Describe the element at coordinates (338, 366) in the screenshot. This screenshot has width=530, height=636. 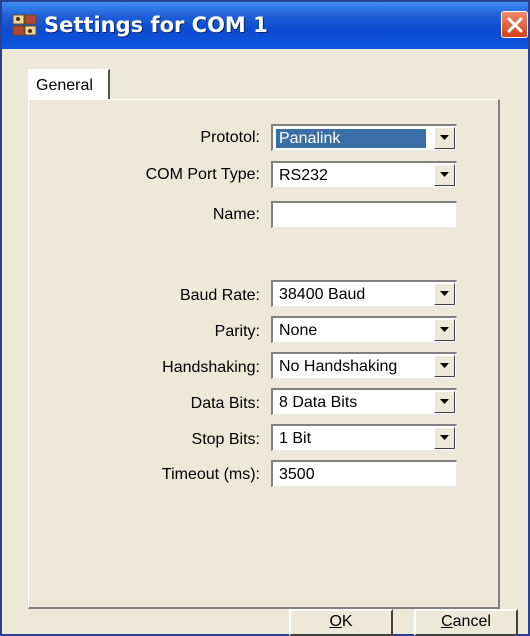
I see `handshaking-value: No Handshaking` at that location.